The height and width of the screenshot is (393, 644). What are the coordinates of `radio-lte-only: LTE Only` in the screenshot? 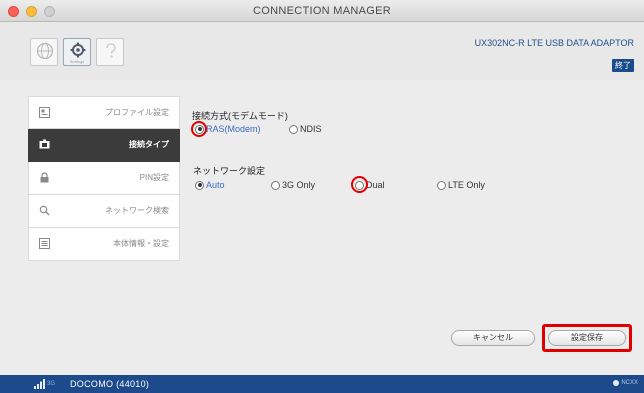 It's located at (461, 185).